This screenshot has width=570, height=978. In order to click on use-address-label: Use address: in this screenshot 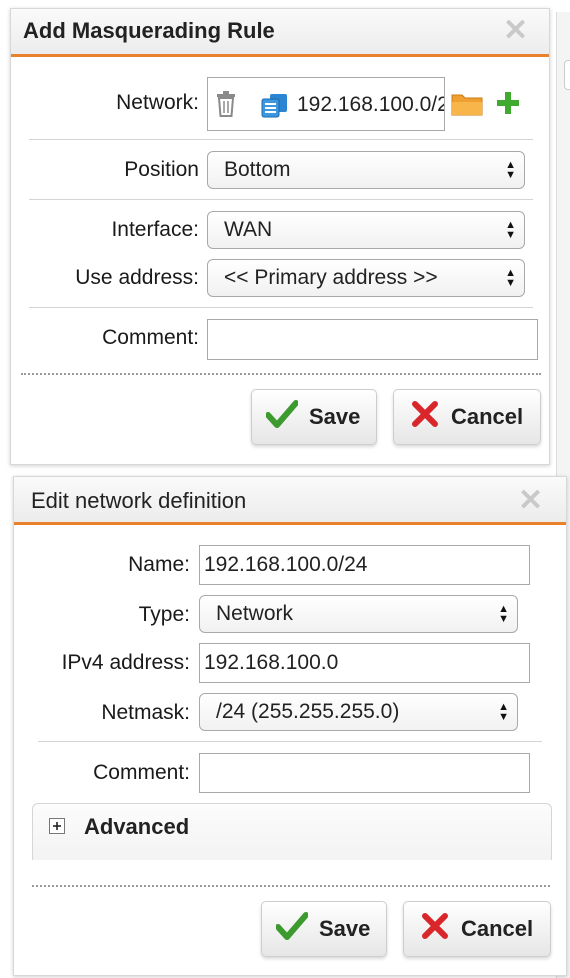, I will do `click(137, 277)`.